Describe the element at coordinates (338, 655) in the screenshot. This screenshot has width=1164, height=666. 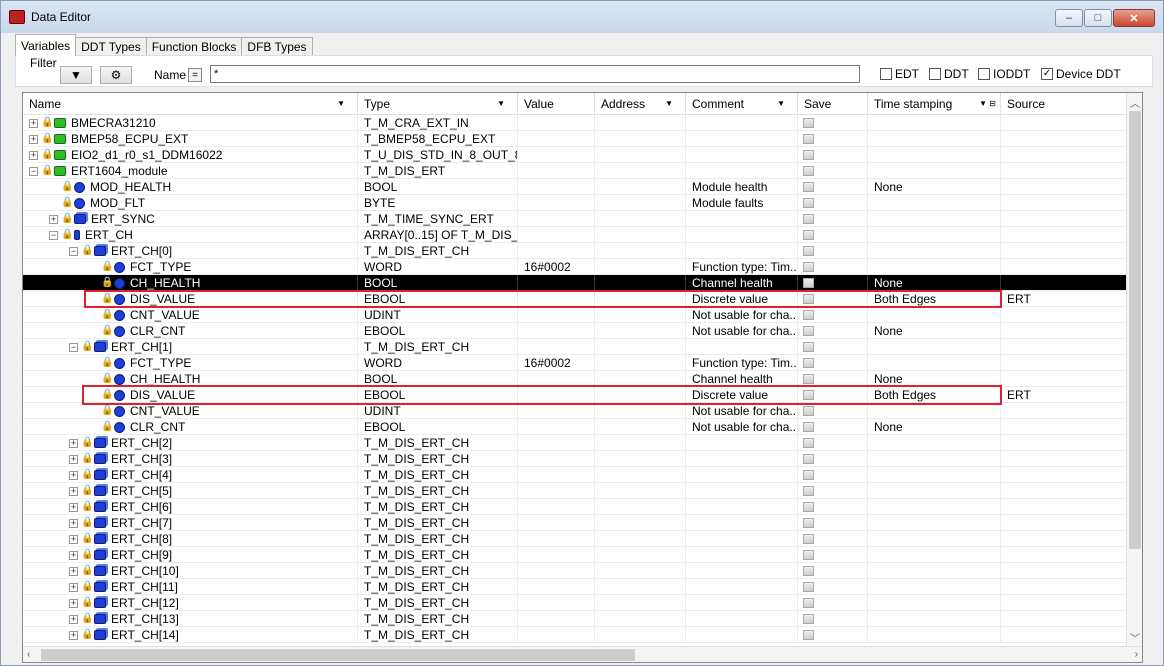
I see `horizontal-scroll-thumb` at that location.